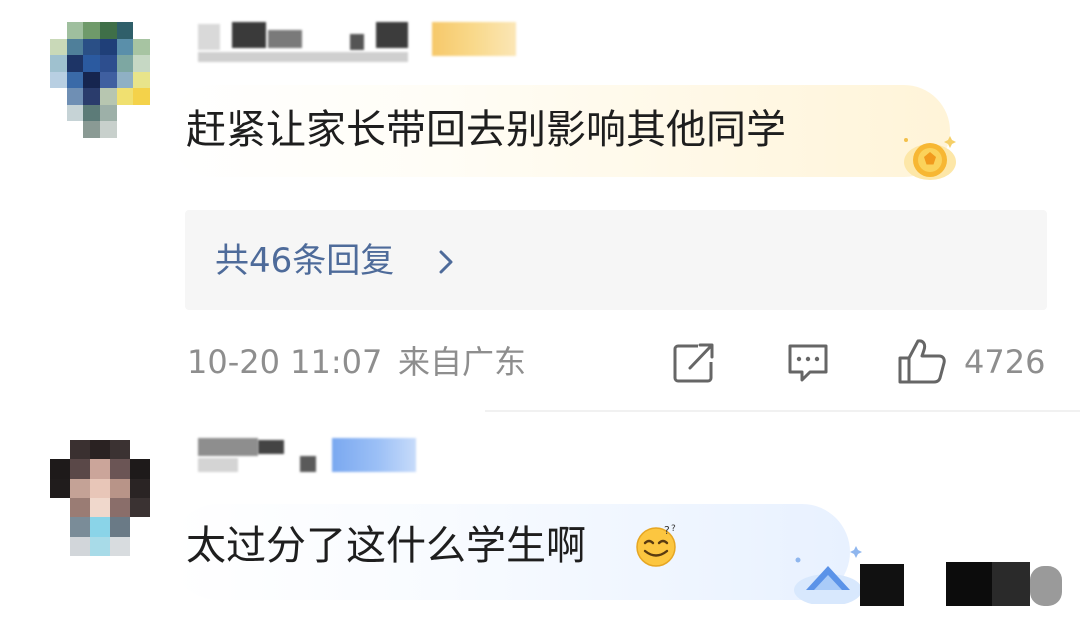 This screenshot has width=1080, height=624. Describe the element at coordinates (386, 546) in the screenshot. I see `comment-text: 太过分了这什么学生啊` at that location.